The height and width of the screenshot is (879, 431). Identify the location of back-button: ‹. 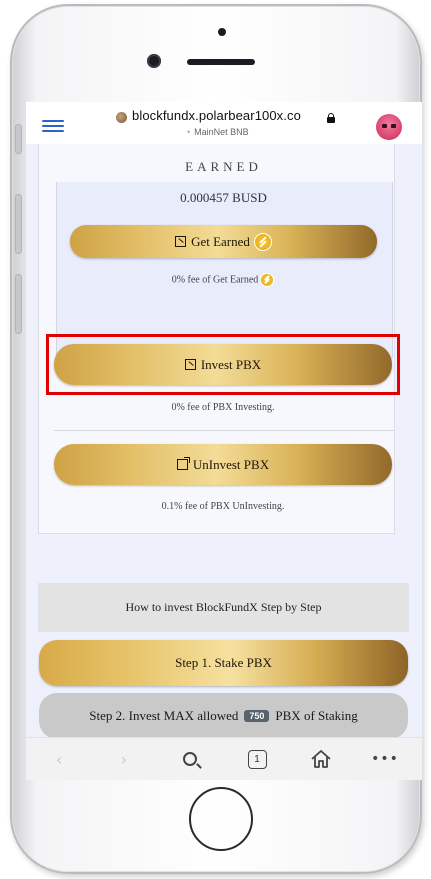
(59, 759).